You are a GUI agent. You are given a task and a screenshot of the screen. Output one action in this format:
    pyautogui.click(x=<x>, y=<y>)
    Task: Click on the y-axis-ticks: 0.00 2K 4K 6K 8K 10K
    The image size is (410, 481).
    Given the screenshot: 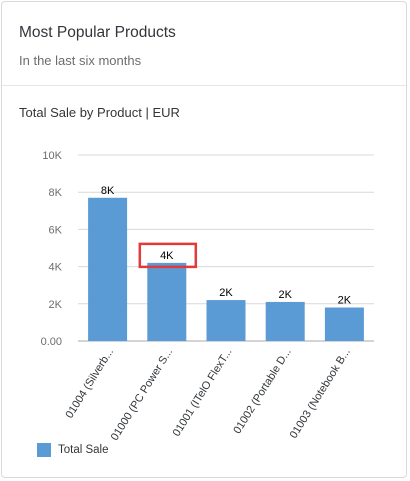 What is the action you would take?
    pyautogui.click(x=52, y=249)
    